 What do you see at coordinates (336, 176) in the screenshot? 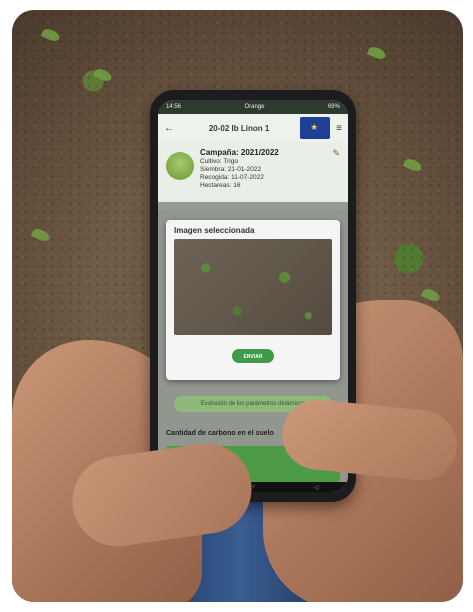
I see `edit-pencil-icon: ✎` at bounding box center [336, 176].